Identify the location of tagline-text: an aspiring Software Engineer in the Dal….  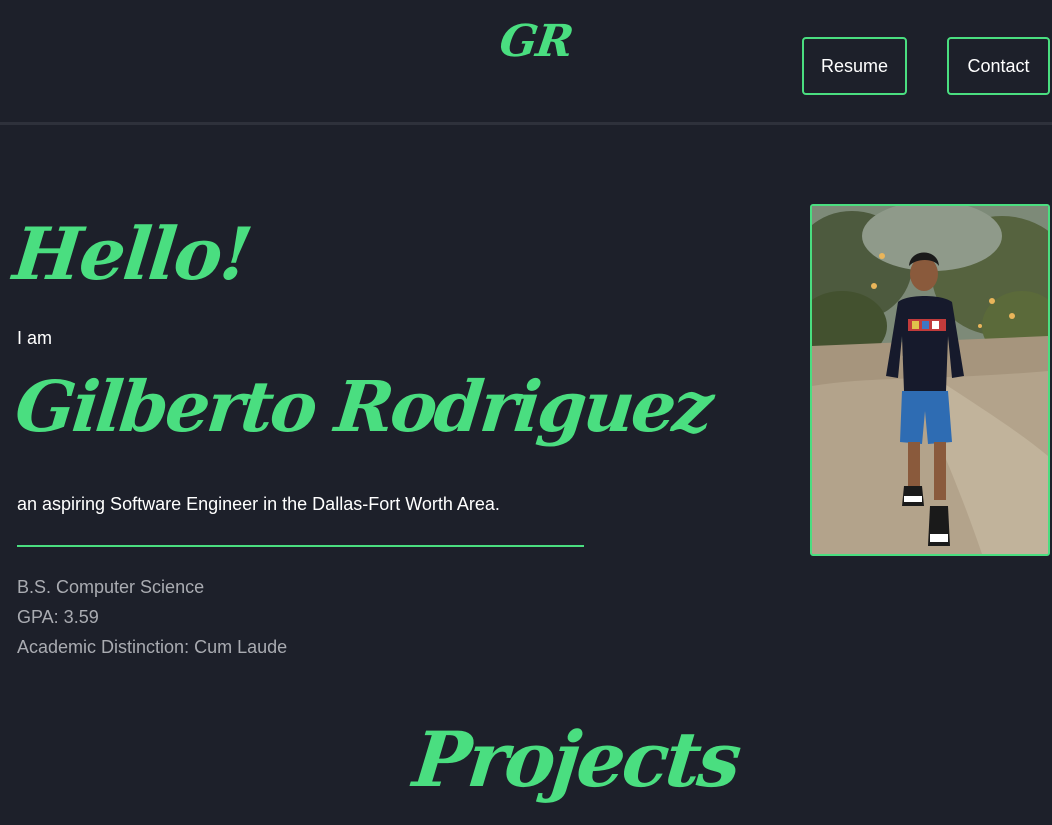
(258, 504).